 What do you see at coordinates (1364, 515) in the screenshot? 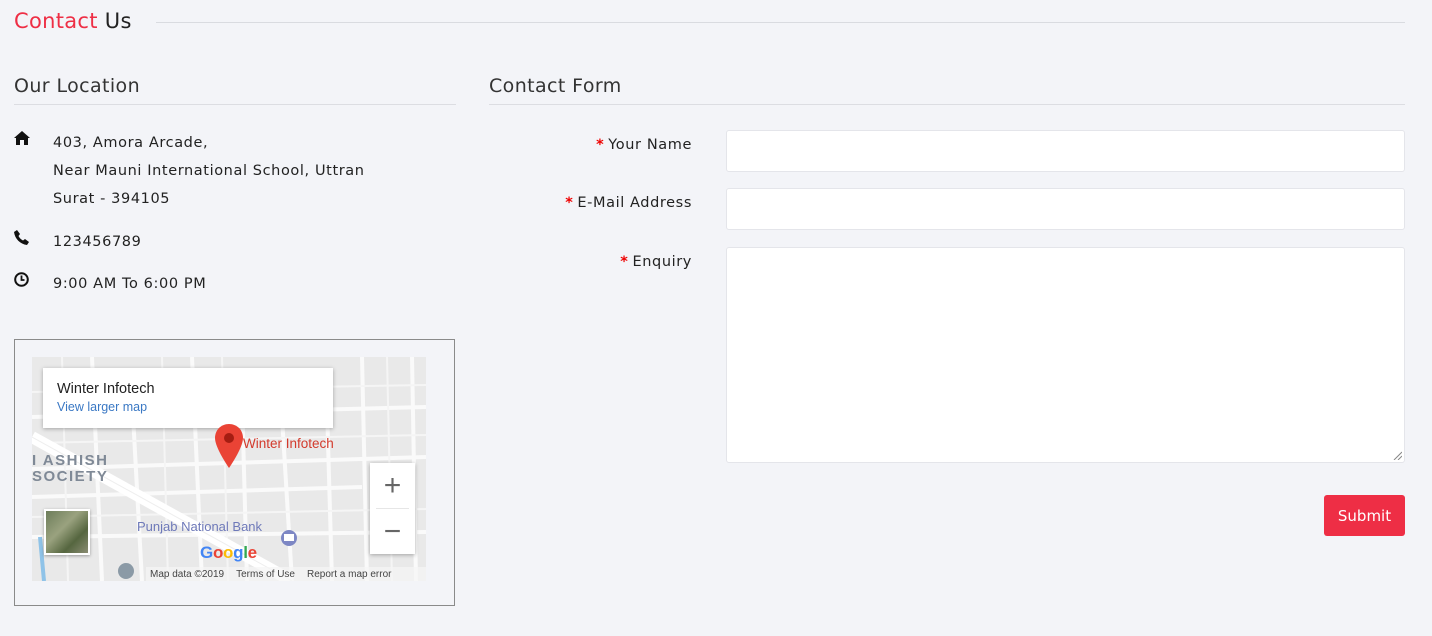
I see `submit-button: Submit` at bounding box center [1364, 515].